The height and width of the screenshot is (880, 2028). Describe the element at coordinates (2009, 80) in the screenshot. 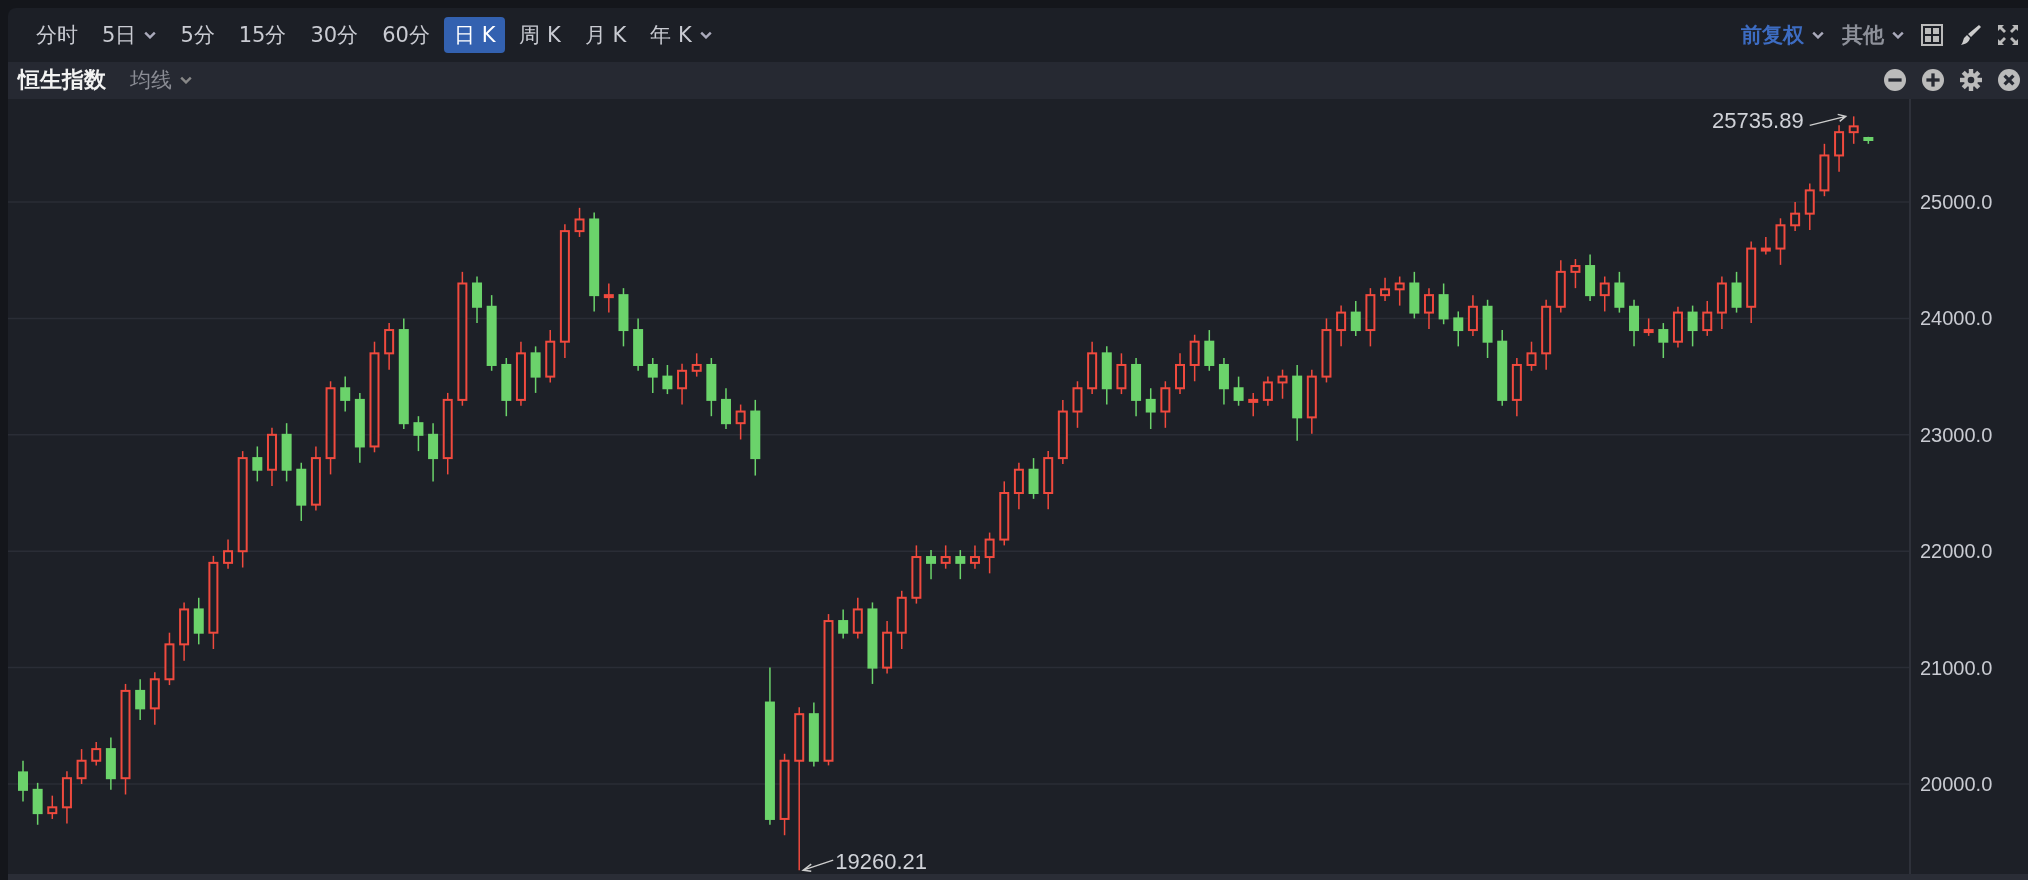

I see `close-icon` at that location.